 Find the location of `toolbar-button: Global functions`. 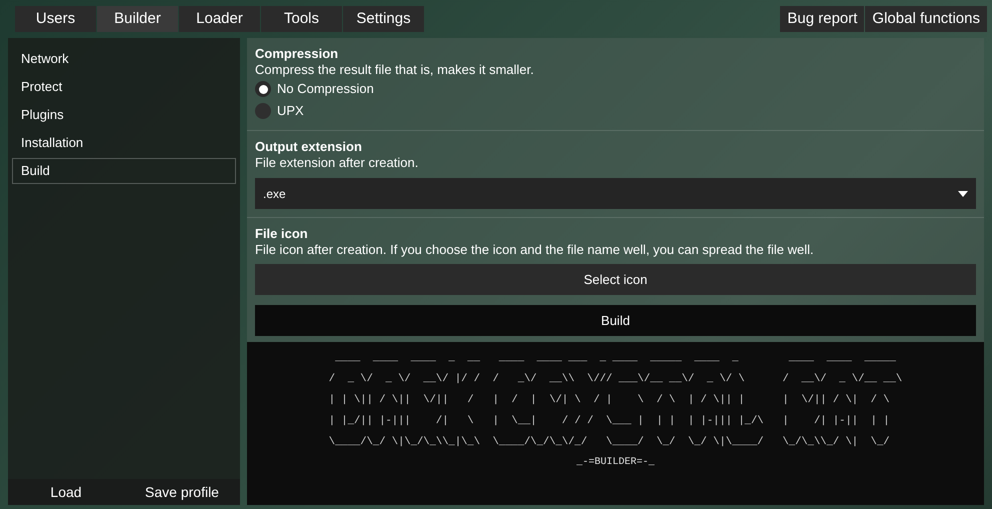

toolbar-button: Global functions is located at coordinates (926, 19).